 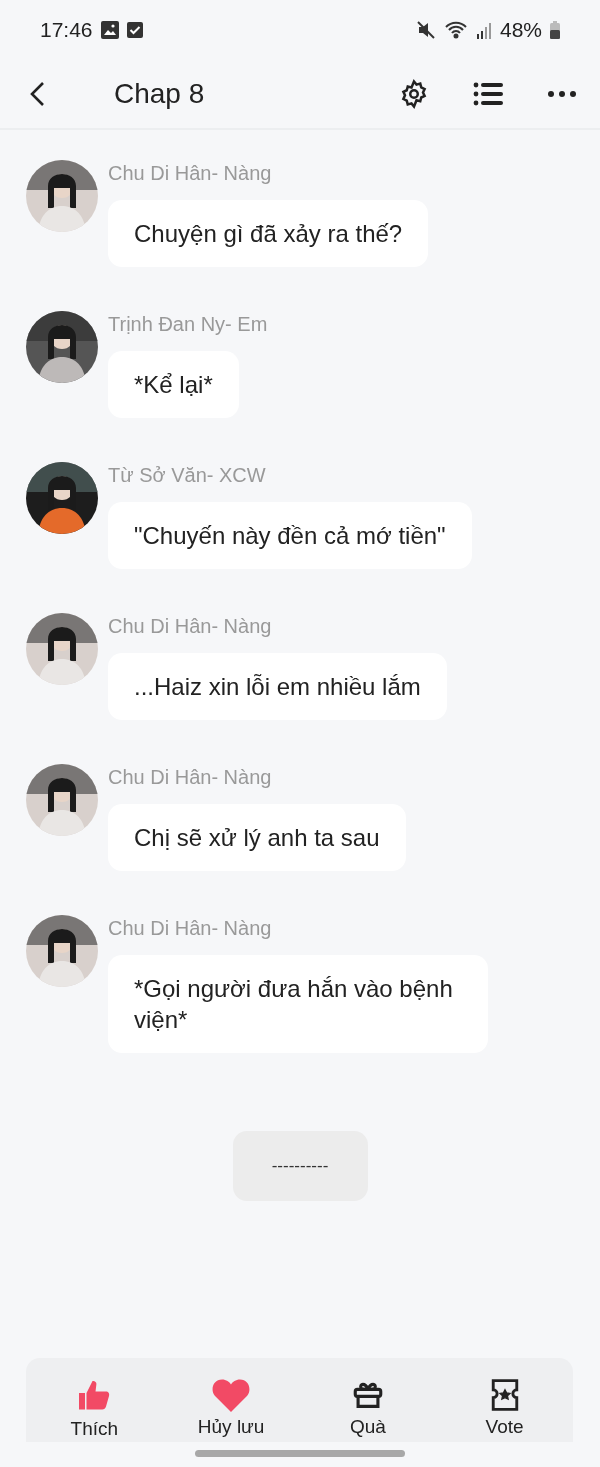 I want to click on message-bubble: "Chuyến này đền cả mớ tiền", so click(x=290, y=535).